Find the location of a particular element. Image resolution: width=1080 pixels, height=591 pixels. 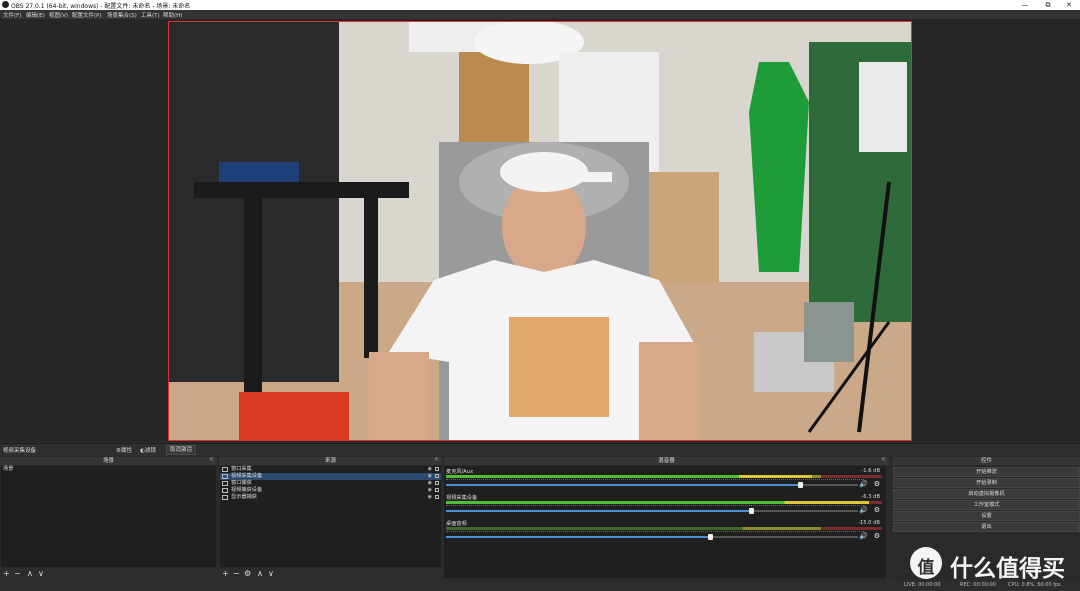

mixer-channel: 麦克风/Aux -1.6 dB 🔊 ⚙ is located at coordinates (665, 481).